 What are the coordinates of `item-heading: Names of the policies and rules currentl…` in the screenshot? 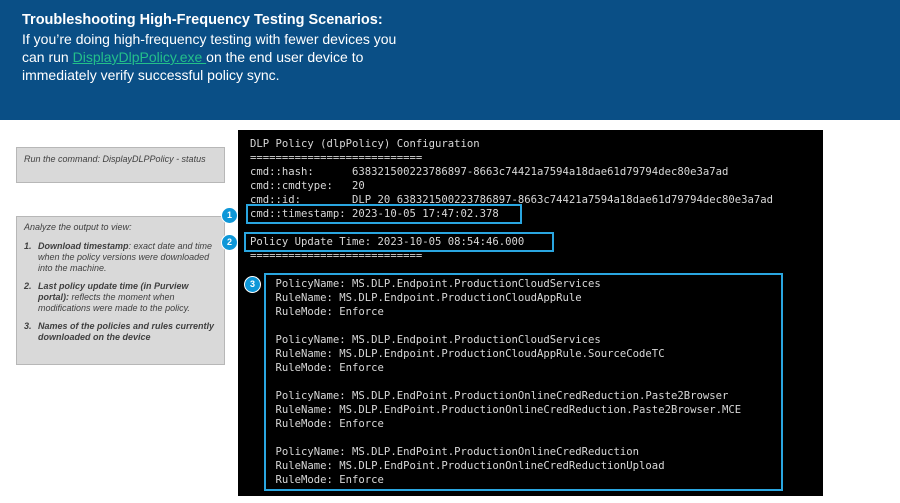 It's located at (126, 331).